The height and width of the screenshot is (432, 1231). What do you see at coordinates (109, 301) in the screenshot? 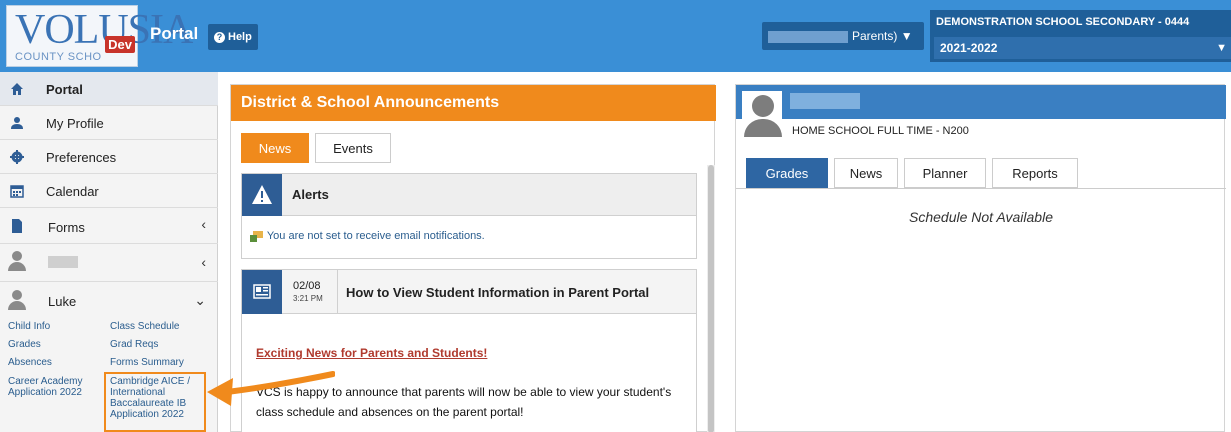
I see `sidebar-item-luke: Luke ⌄` at bounding box center [109, 301].